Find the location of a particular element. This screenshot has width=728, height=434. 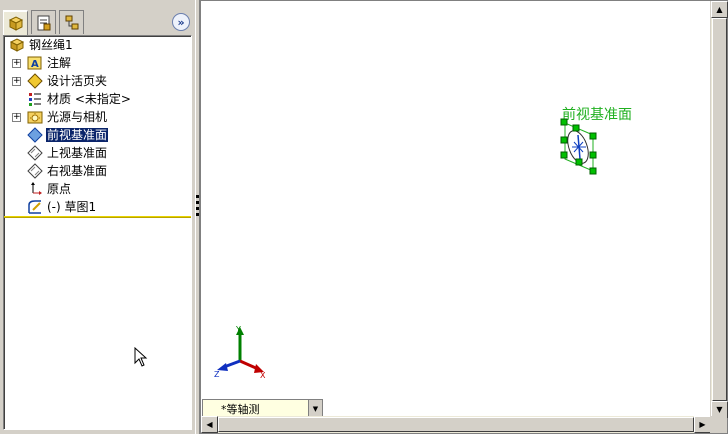

triad-y-label: Y is located at coordinates (238, 329).